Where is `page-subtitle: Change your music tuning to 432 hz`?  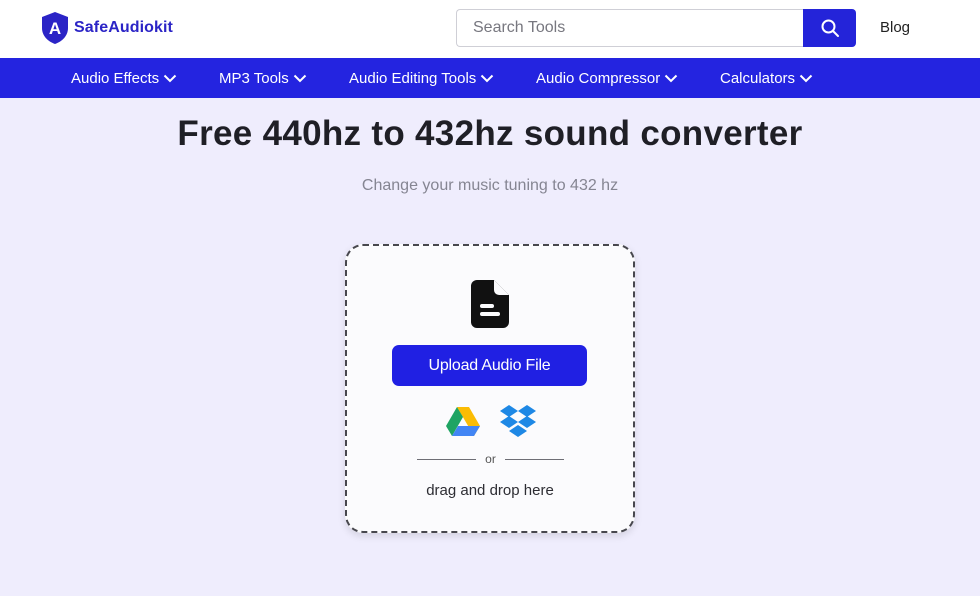
page-subtitle: Change your music tuning to 432 hz is located at coordinates (490, 185).